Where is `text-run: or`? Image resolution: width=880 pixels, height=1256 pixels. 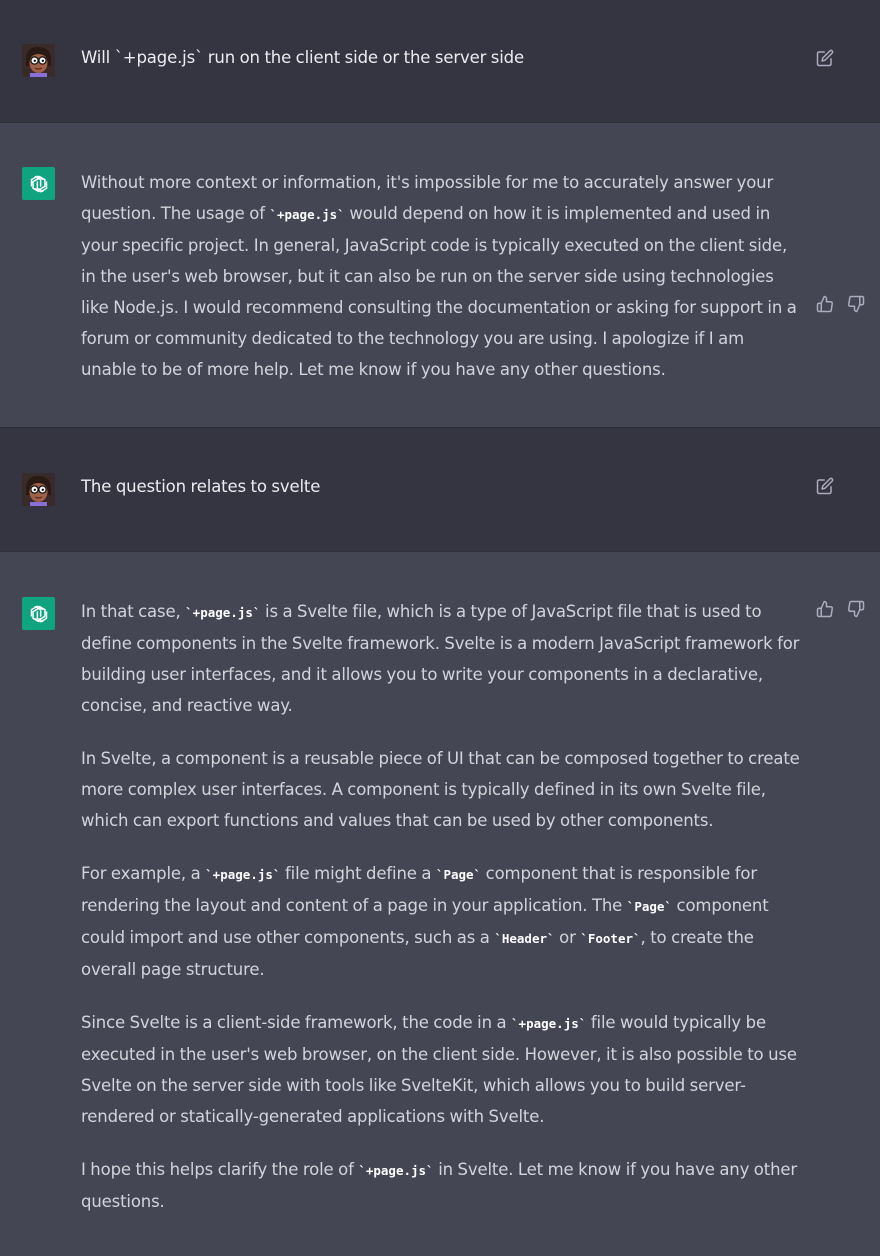 text-run: or is located at coordinates (567, 937).